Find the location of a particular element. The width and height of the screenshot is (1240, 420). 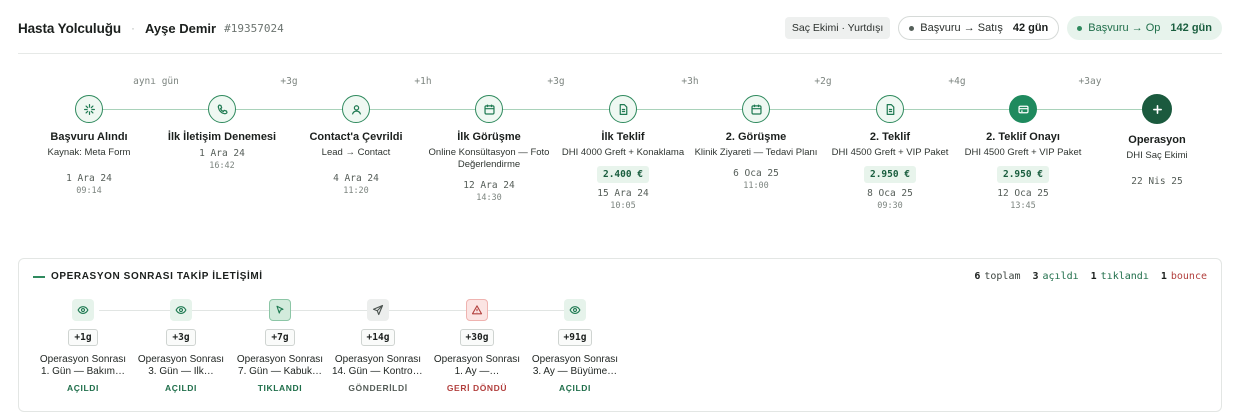

step-title: Başvuru Alındı is located at coordinates (89, 137).